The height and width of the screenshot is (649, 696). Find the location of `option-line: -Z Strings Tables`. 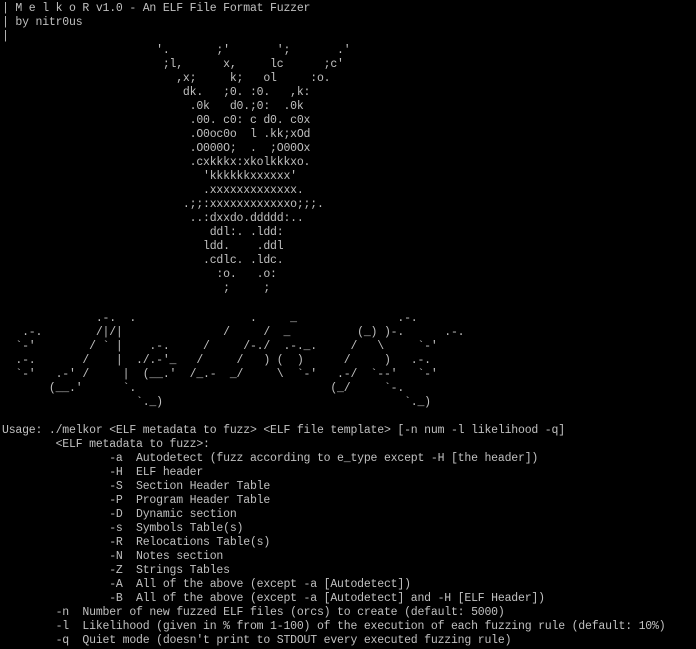

option-line: -Z Strings Tables is located at coordinates (116, 570).